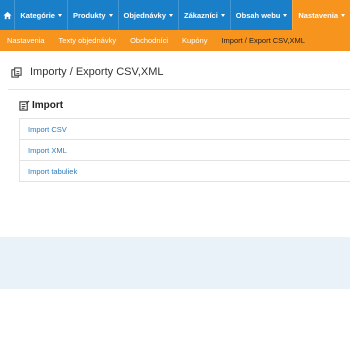 The height and width of the screenshot is (350, 350). I want to click on section-title: Import, so click(41, 105).